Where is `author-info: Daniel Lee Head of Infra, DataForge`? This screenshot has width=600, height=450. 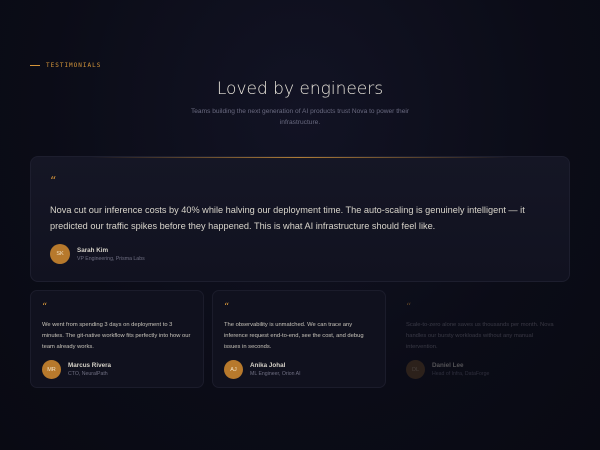
author-info: Daniel Lee Head of Infra, DataForge is located at coordinates (460, 369).